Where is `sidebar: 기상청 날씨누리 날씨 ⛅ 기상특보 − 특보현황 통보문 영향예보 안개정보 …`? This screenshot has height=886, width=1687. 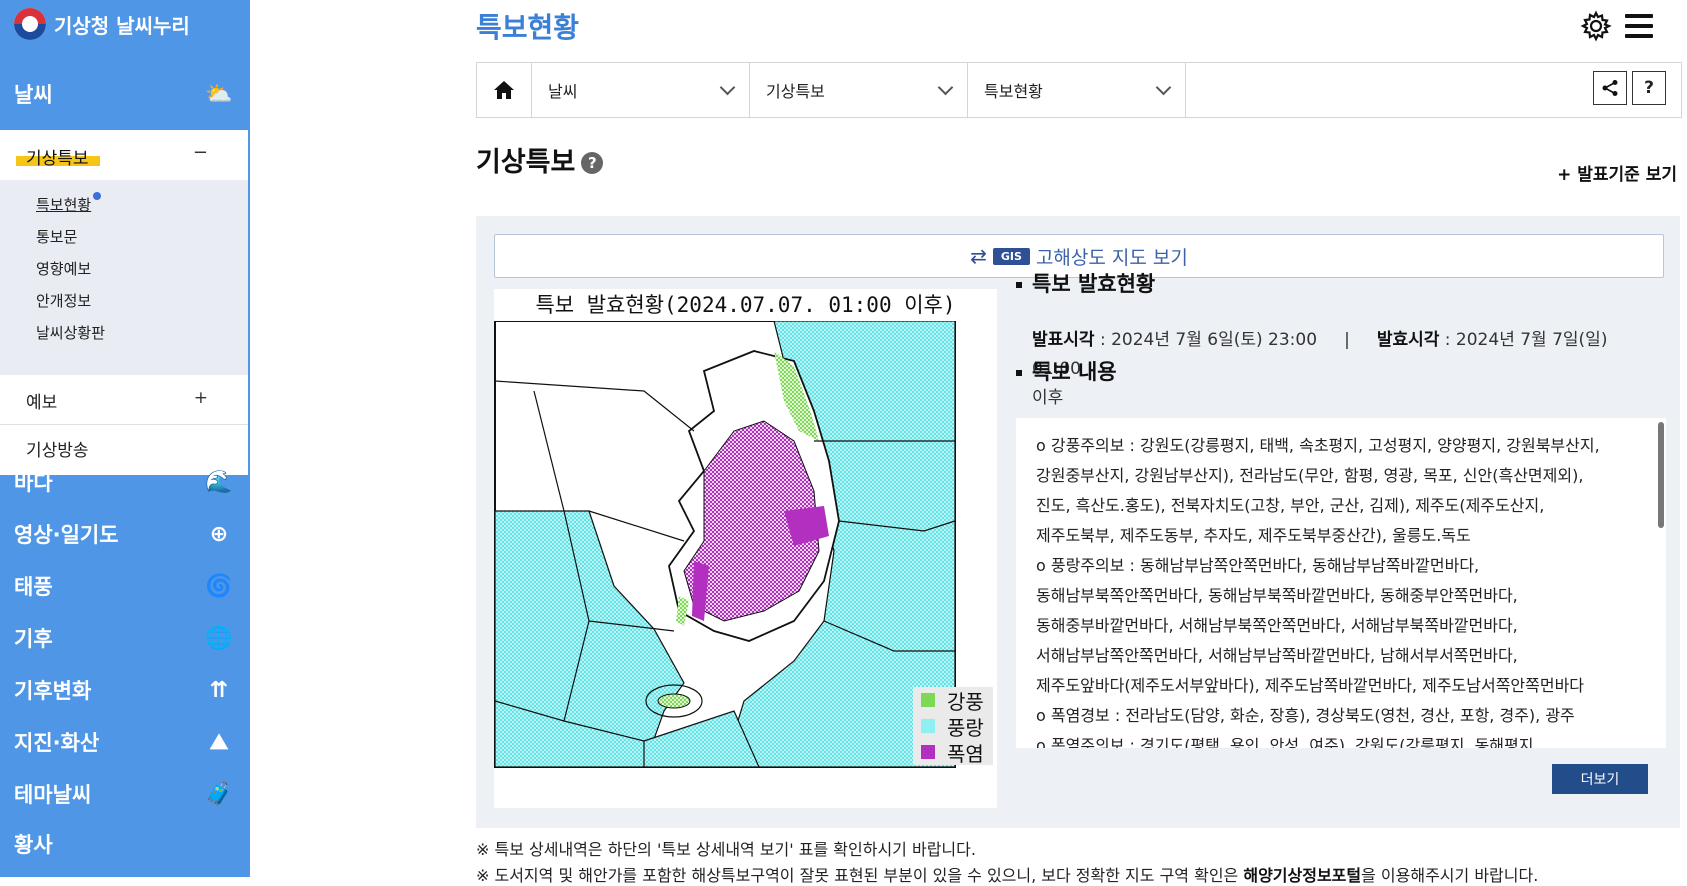 sidebar: 기상청 날씨누리 날씨 ⛅ 기상특보 − 특보현황 통보문 영향예보 안개정보 … is located at coordinates (125, 438).